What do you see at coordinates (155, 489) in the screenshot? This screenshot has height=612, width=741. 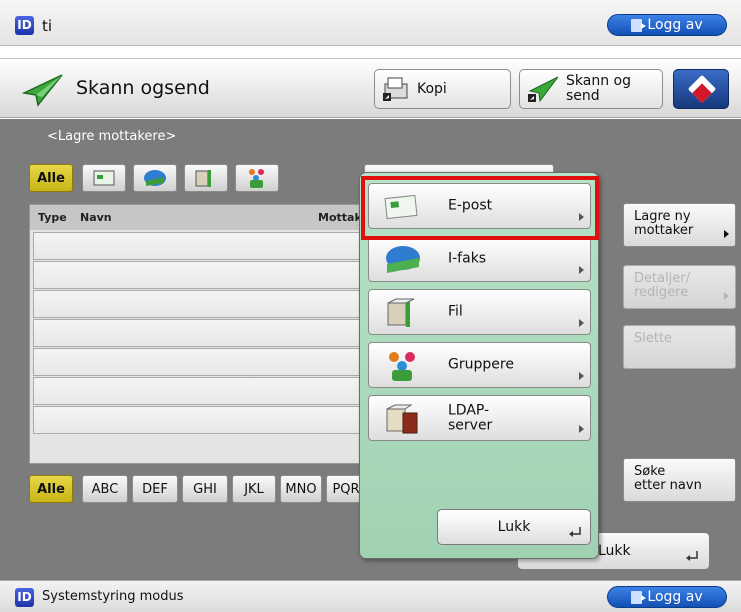 I see `alpha-tab-def: DEF` at bounding box center [155, 489].